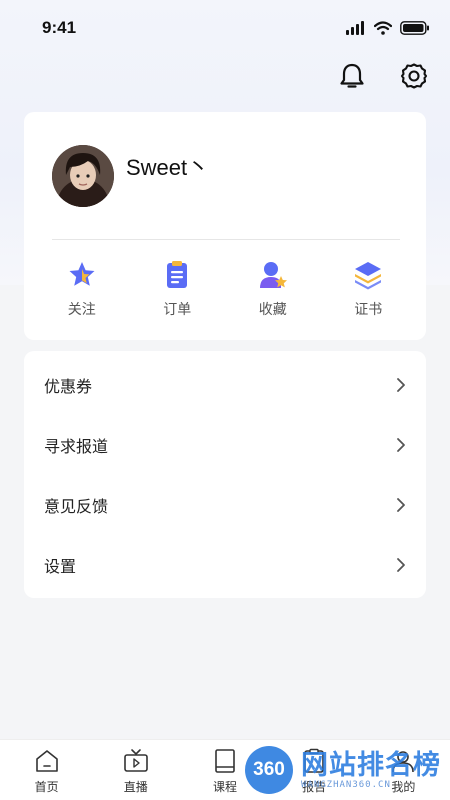 This screenshot has height=800, width=450. What do you see at coordinates (177, 309) in the screenshot?
I see `quick-link-label: 订单` at bounding box center [177, 309].